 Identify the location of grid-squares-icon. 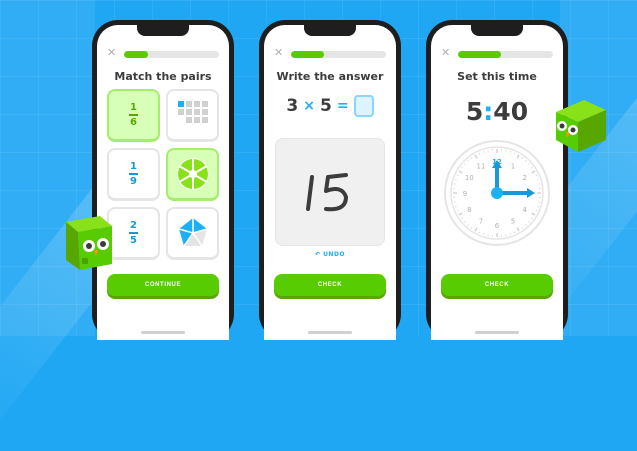
(193, 115).